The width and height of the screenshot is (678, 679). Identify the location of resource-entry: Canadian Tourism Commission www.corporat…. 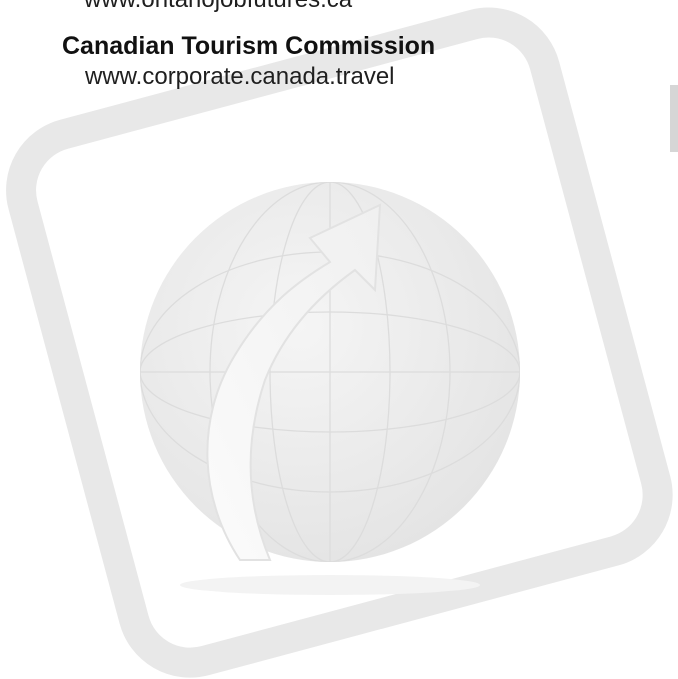
(248, 61).